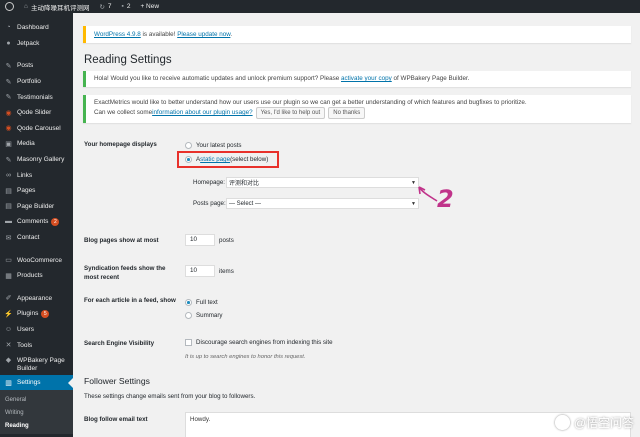 Image resolution: width=640 pixels, height=437 pixels. Describe the element at coordinates (8, 207) in the screenshot. I see `builder-icon: ▤` at that location.